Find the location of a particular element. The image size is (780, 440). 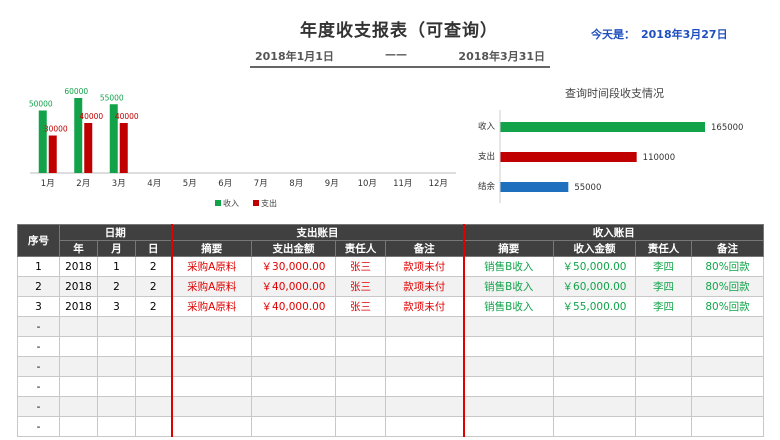

income-amount: ￥55,000.00 is located at coordinates (594, 306).